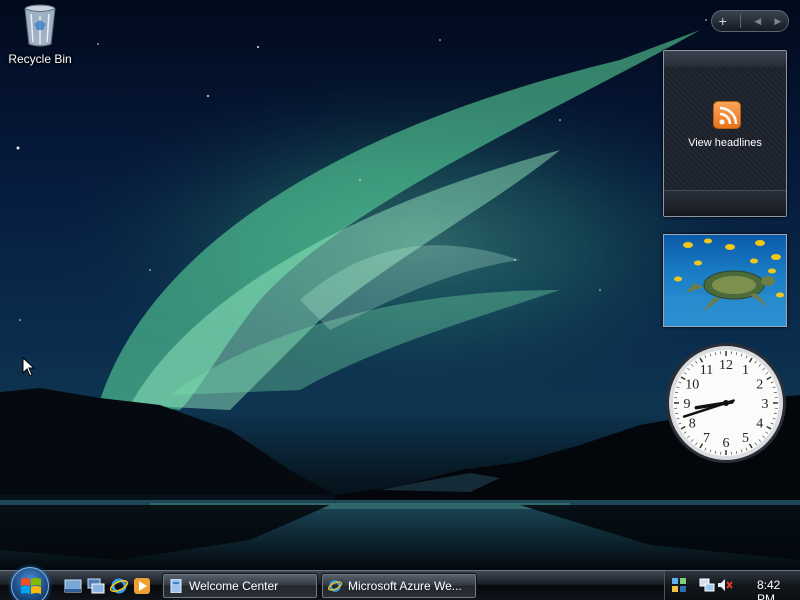 The height and width of the screenshot is (600, 800). I want to click on clock-number: 3, so click(765, 404).